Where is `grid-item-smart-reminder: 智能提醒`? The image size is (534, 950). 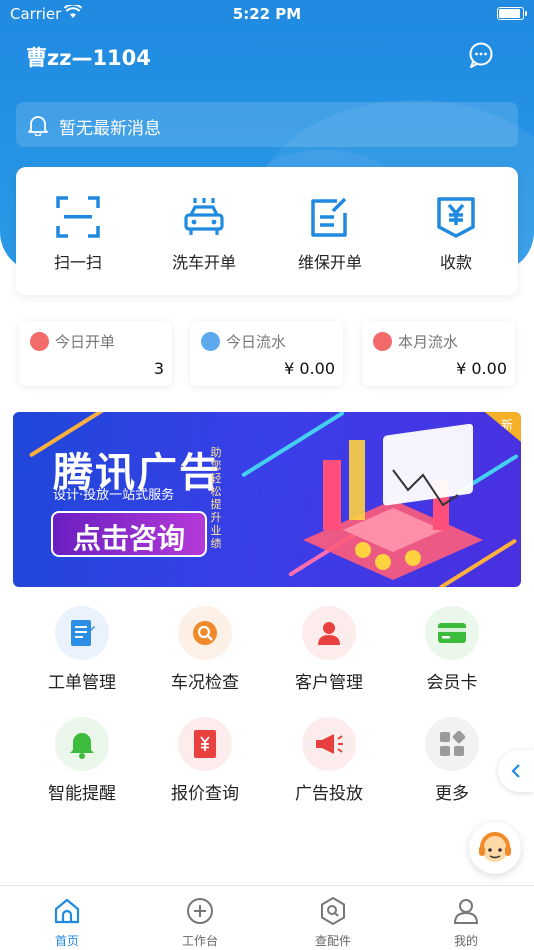 grid-item-smart-reminder: 智能提醒 is located at coordinates (82, 760).